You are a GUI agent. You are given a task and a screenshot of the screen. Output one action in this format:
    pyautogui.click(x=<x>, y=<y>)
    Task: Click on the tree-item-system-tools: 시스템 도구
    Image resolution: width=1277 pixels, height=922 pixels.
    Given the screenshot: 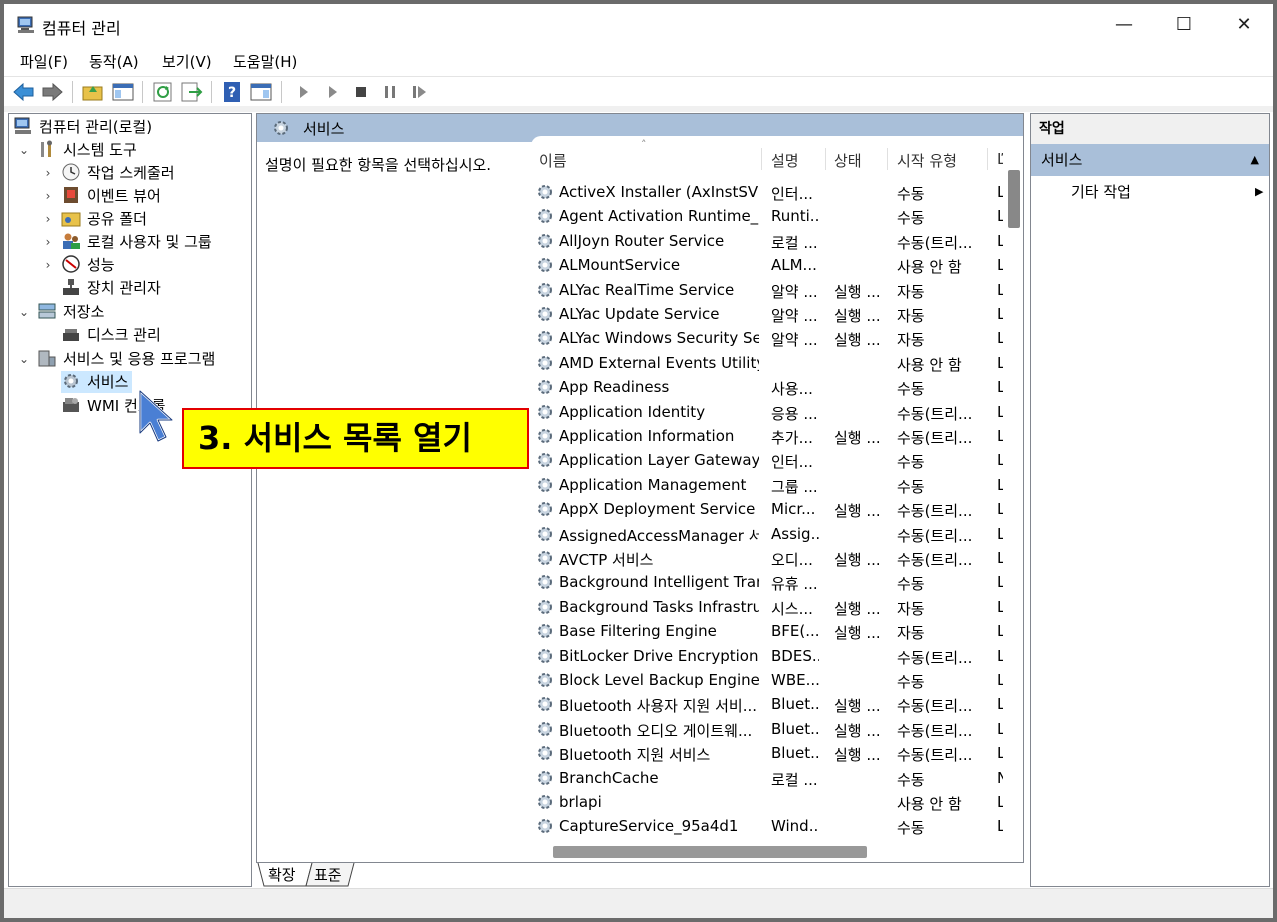 What is the action you would take?
    pyautogui.click(x=87, y=150)
    